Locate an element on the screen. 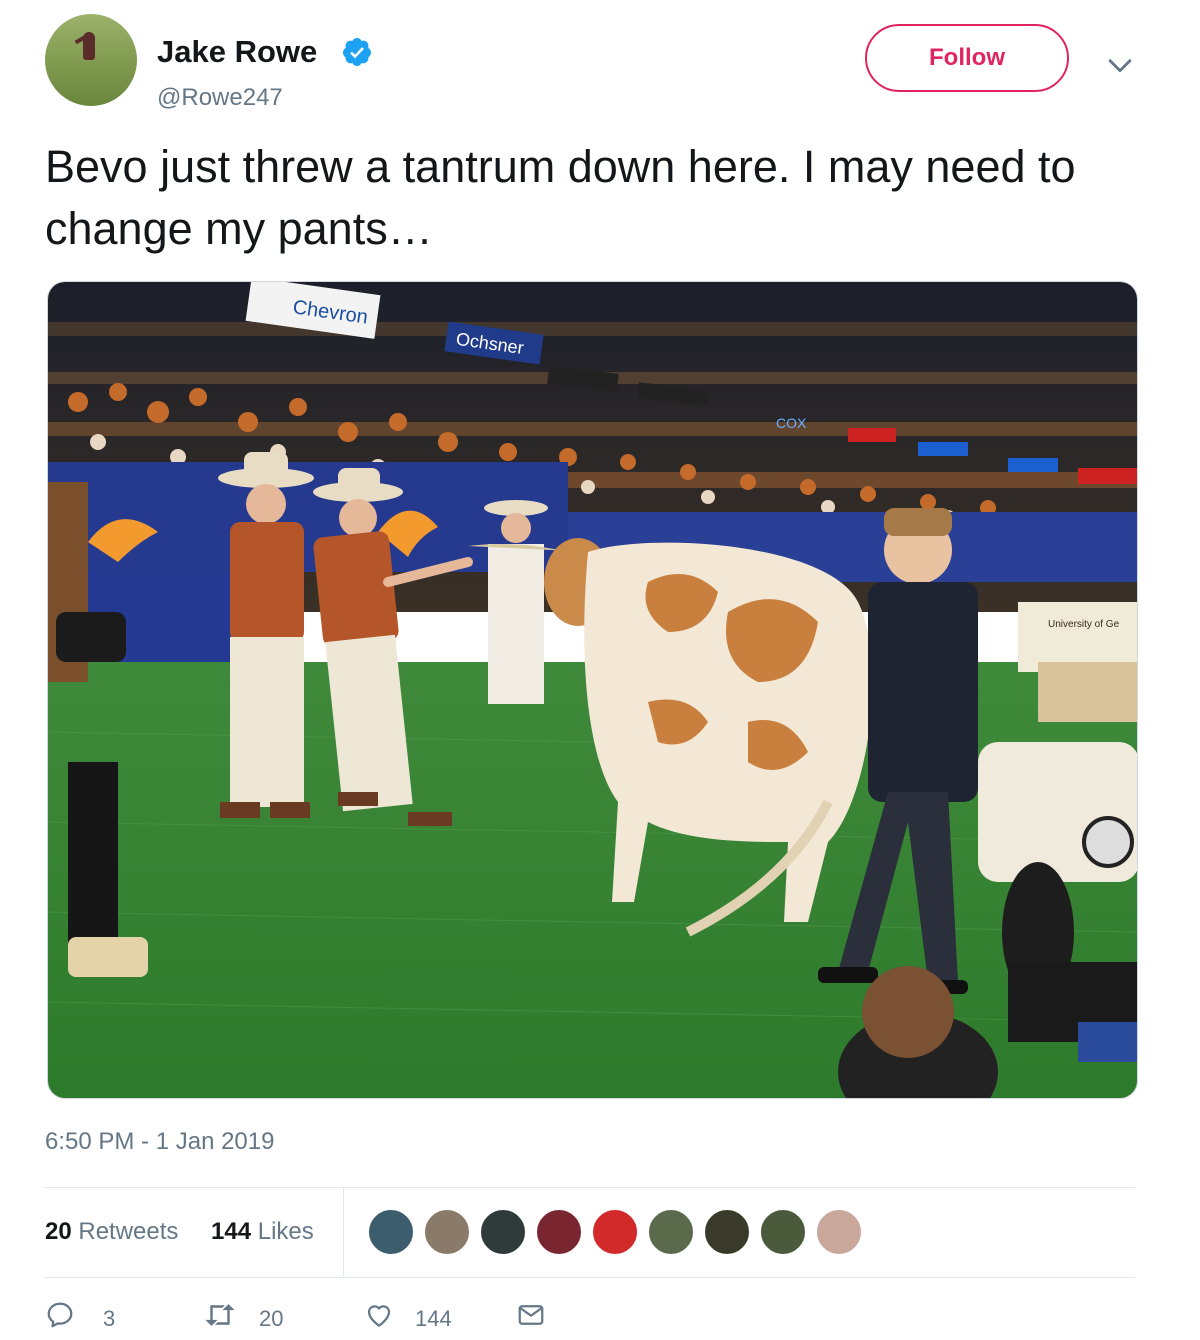 The height and width of the screenshot is (1340, 1200). retweets-count: 20 is located at coordinates (58, 1231).